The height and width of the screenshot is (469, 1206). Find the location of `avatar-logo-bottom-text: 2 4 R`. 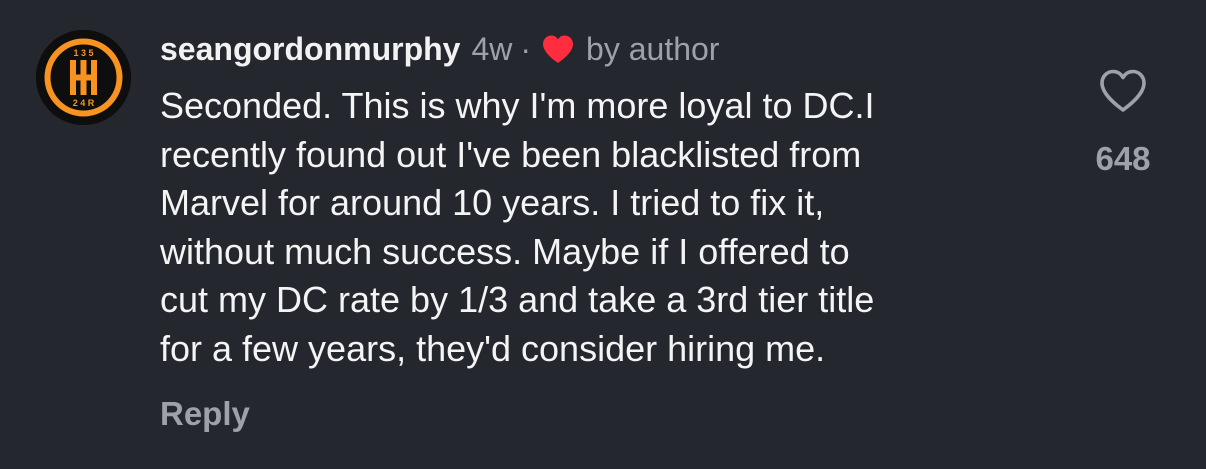

avatar-logo-bottom-text: 2 4 R is located at coordinates (84, 103).